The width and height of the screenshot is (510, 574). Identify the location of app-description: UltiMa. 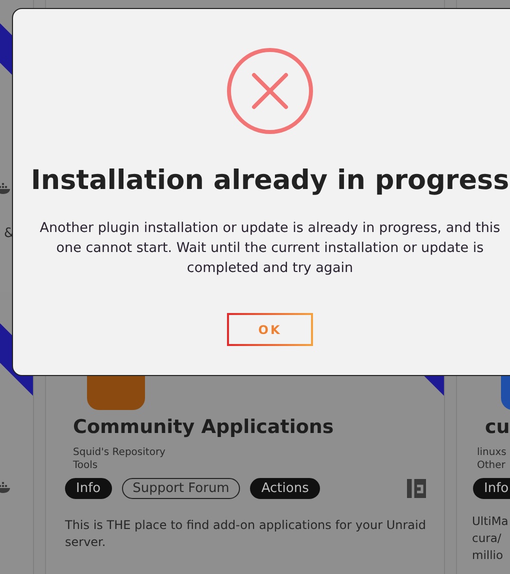
(491, 521).